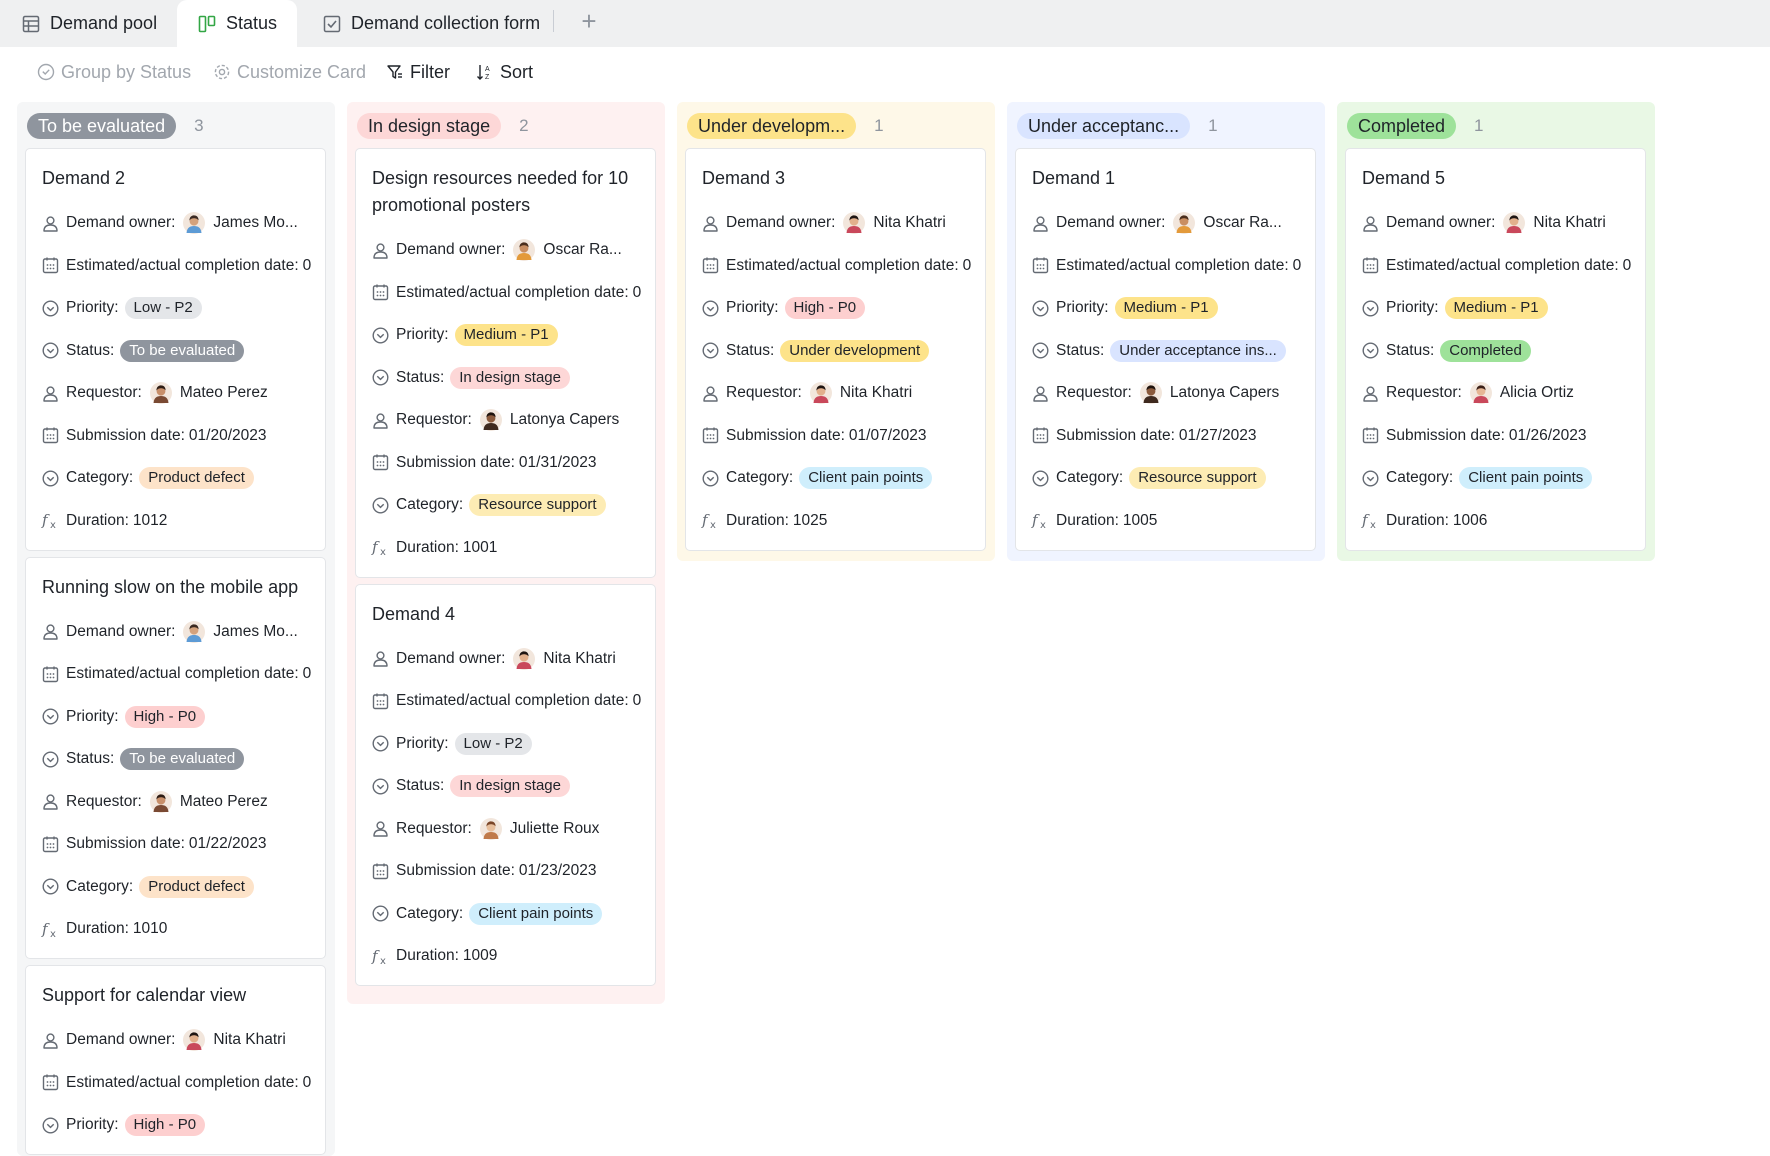  I want to click on category-tag: Product defect, so click(196, 886).